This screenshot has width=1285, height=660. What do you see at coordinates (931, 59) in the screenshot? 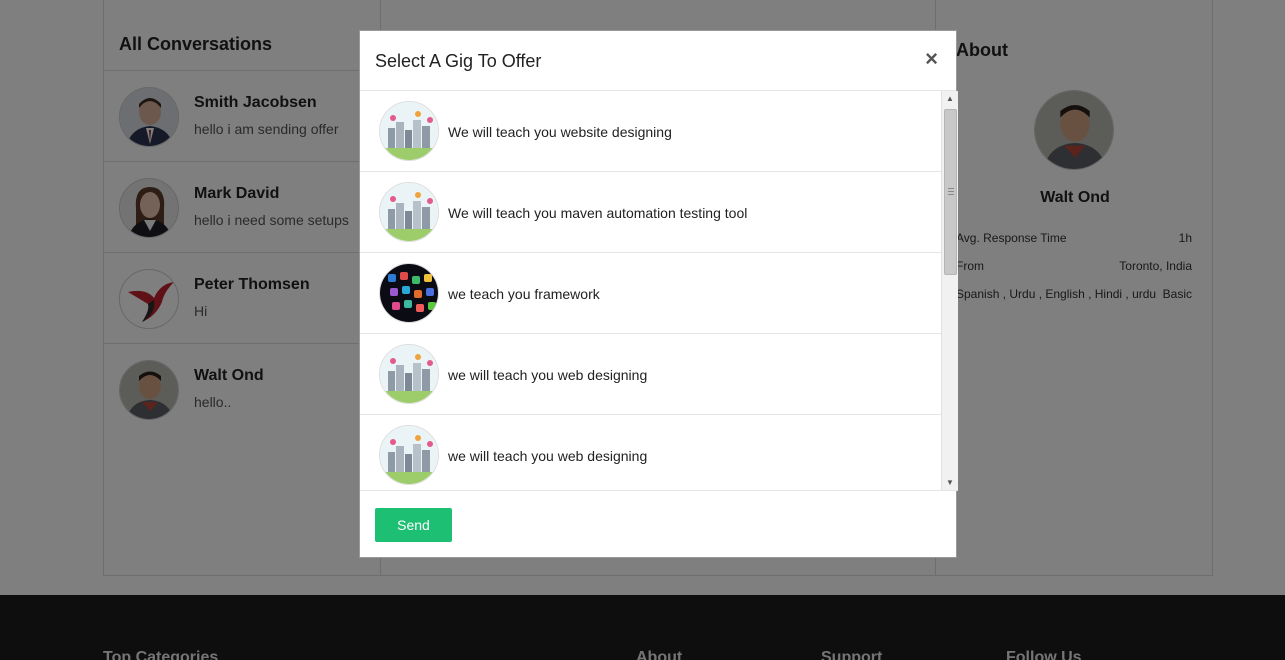
I see `close-icon: ×` at bounding box center [931, 59].